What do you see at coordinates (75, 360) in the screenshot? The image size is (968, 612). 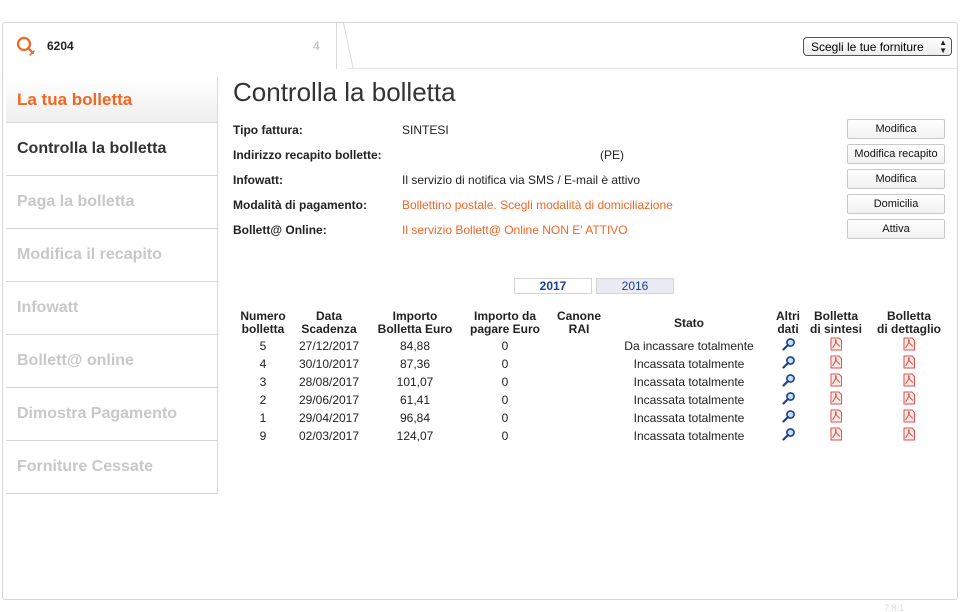 I see `sidebar-item-label: Bollett@ online` at bounding box center [75, 360].